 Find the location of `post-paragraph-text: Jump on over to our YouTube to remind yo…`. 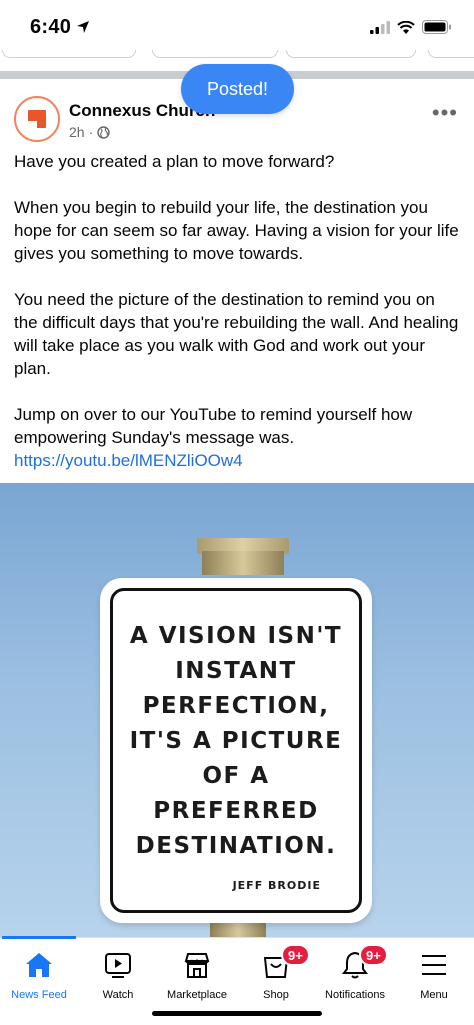

post-paragraph-text: Jump on over to our YouTube to remind yo… is located at coordinates (213, 426).